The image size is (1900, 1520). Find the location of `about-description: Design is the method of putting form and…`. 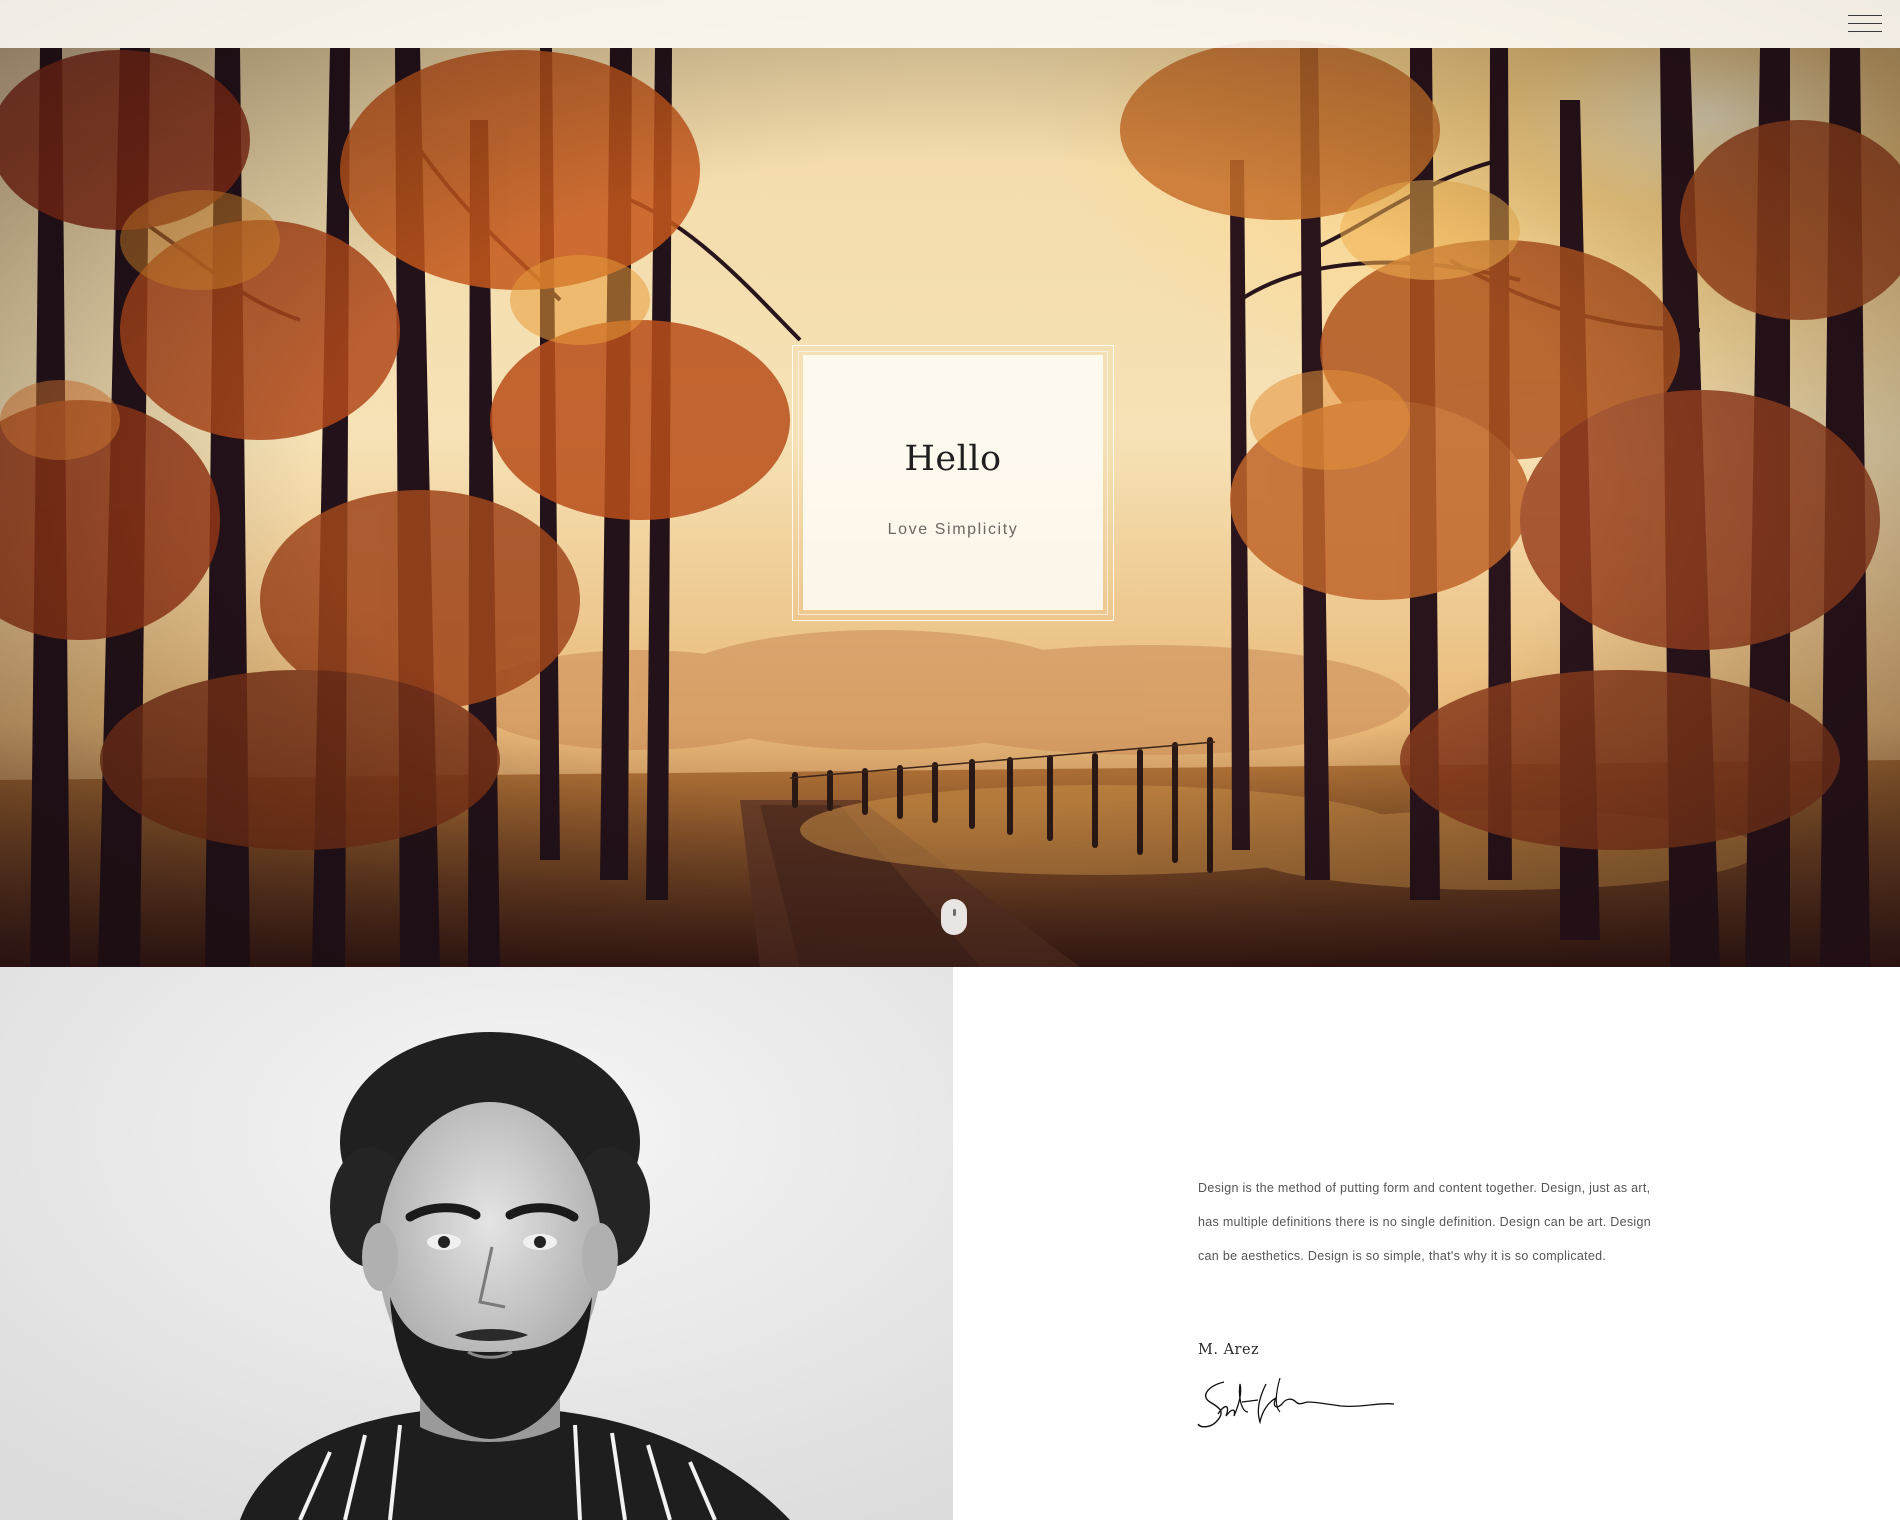

about-description: Design is the method of putting form and… is located at coordinates (1425, 1222).